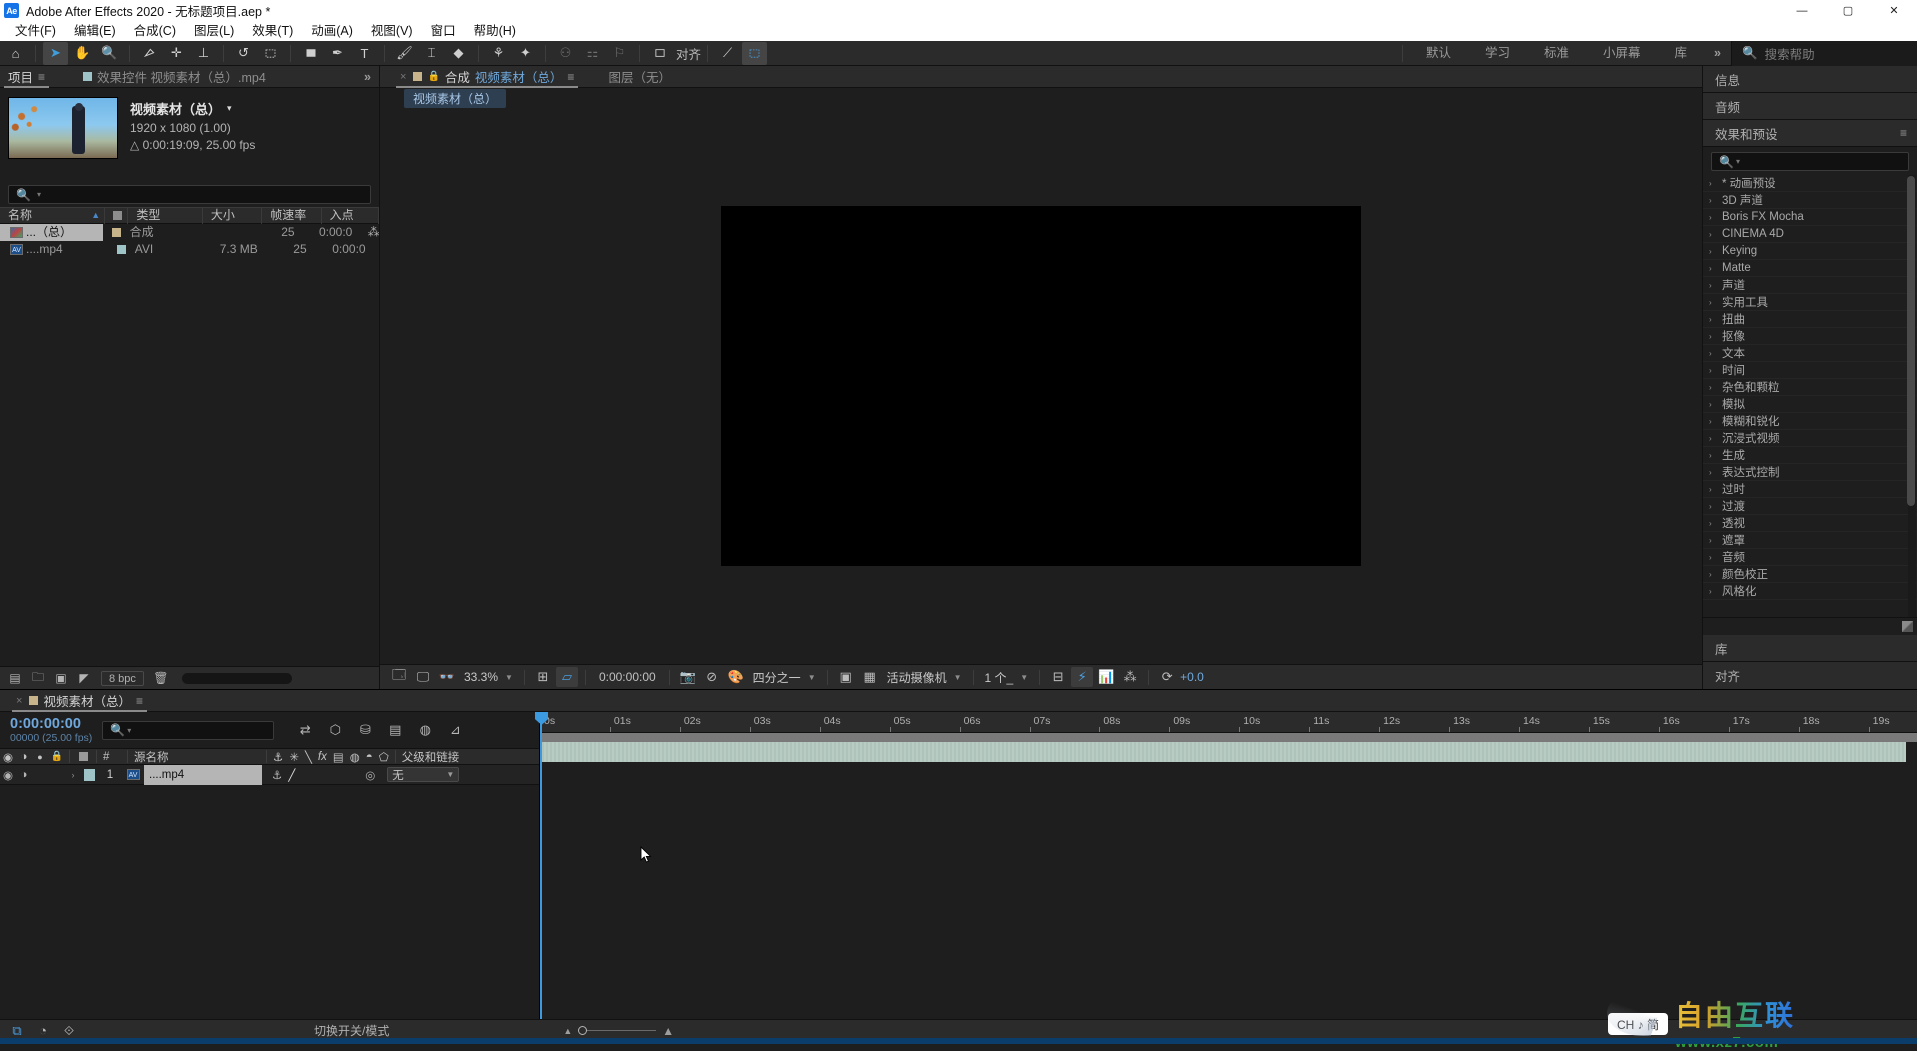  I want to click on tab-timeline-composition: × 视频素材（总） ≡, so click(79, 701).